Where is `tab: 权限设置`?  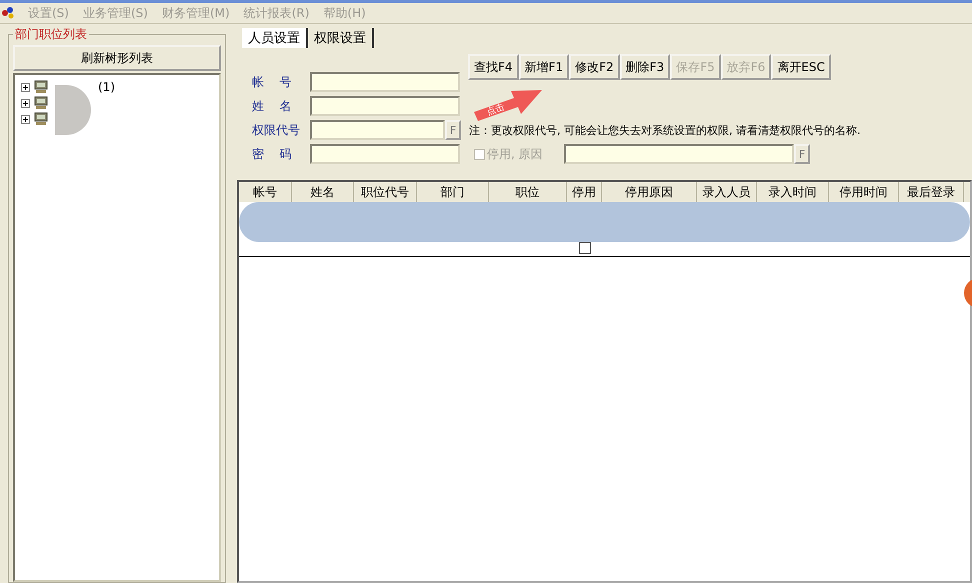
tab: 权限设置 is located at coordinates (341, 38).